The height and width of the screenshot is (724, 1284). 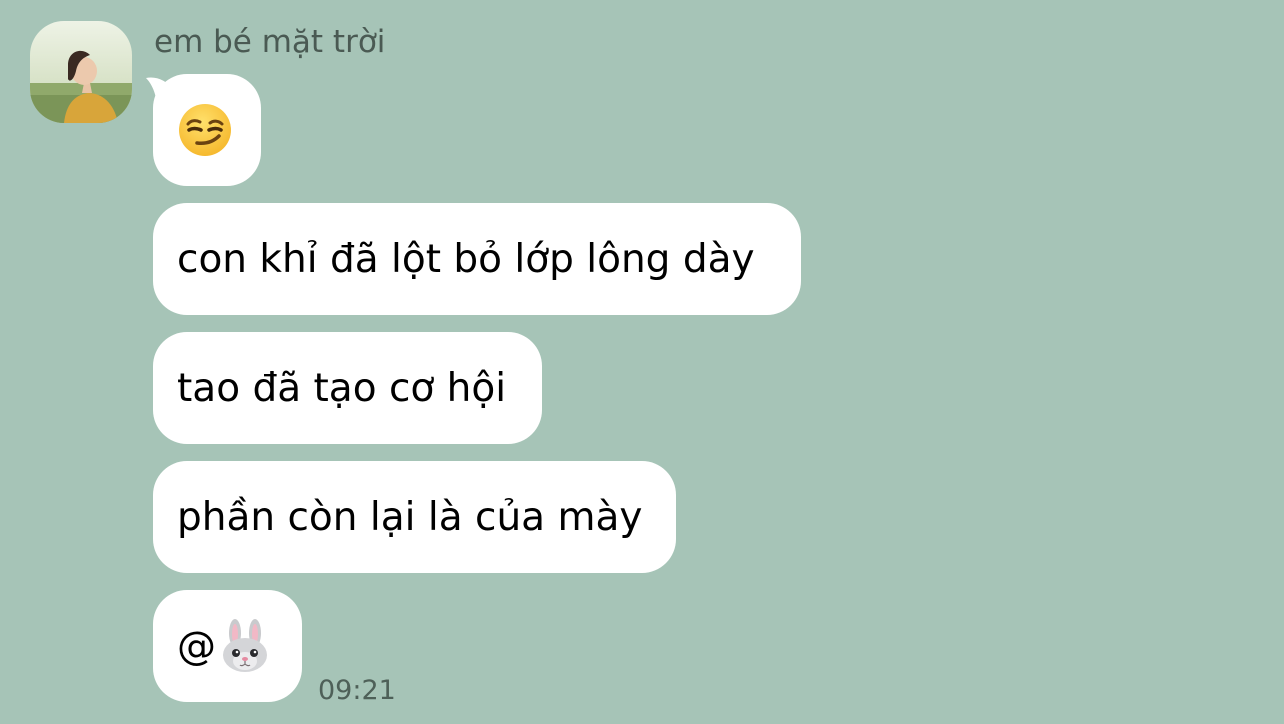 I want to click on mention: @, so click(x=224, y=646).